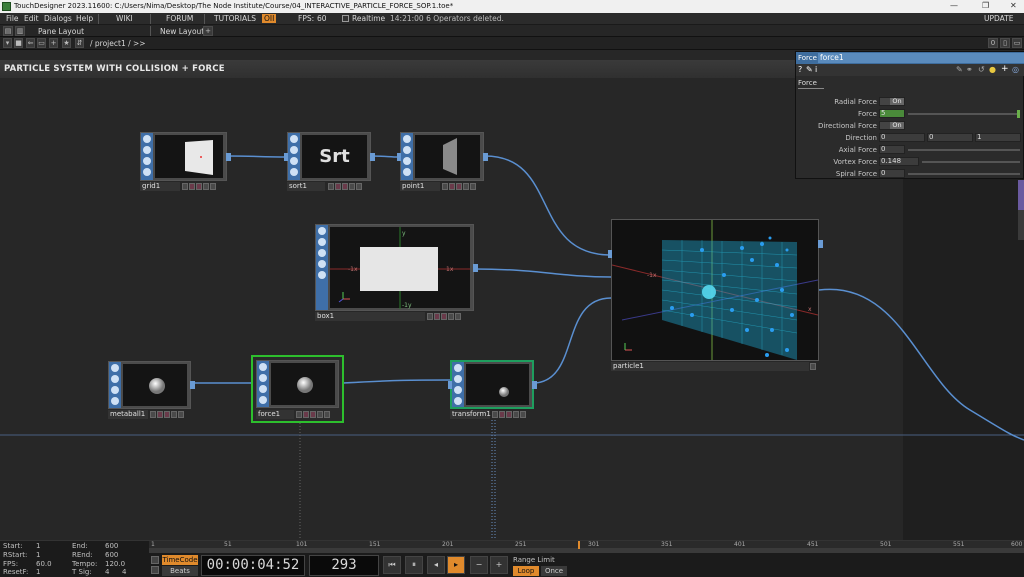  I want to click on rstart-value: 1, so click(38, 555).